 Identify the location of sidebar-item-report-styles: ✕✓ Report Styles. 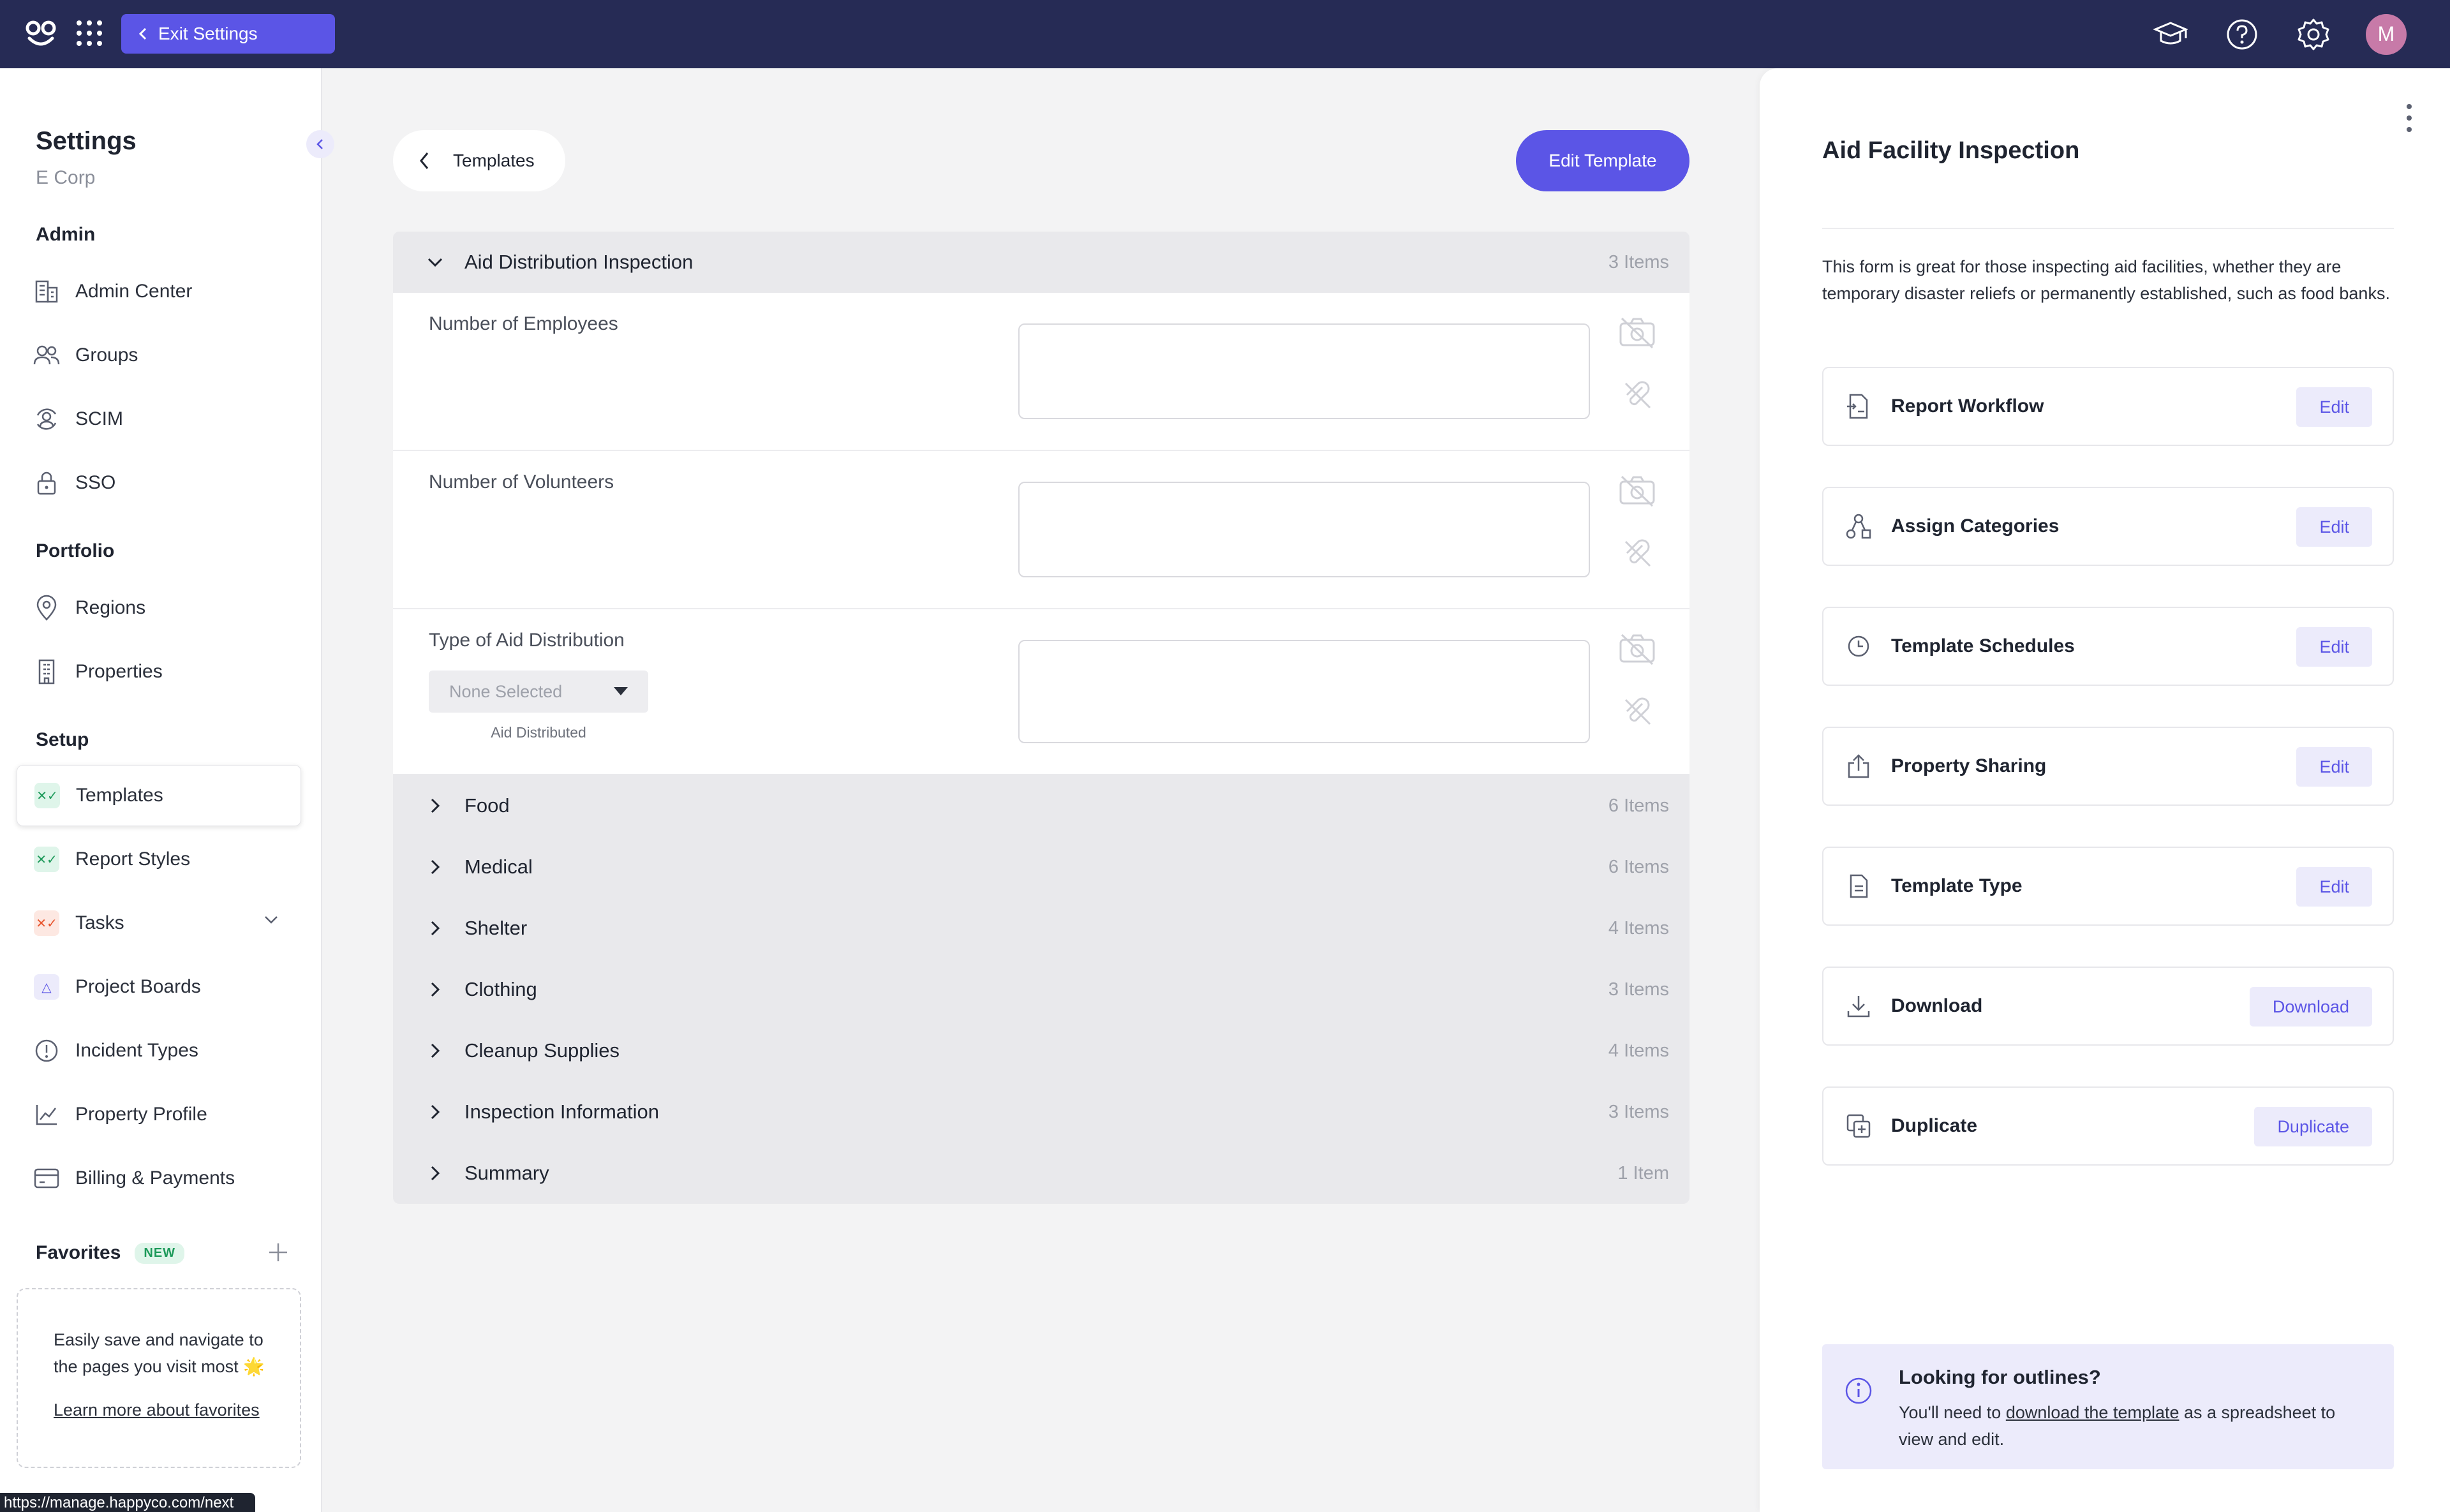
(159, 859).